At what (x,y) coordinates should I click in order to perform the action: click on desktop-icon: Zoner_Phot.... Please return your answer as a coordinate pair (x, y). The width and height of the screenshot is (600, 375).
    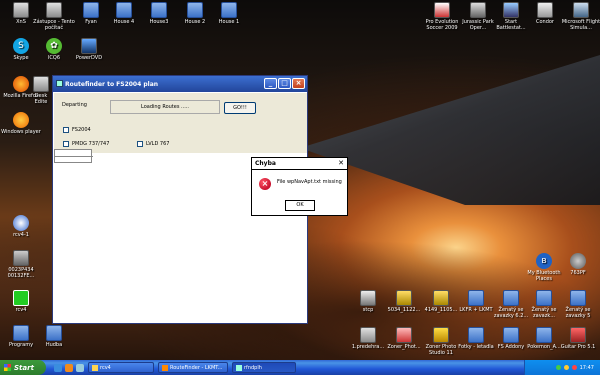
    Looking at the image, I should click on (404, 338).